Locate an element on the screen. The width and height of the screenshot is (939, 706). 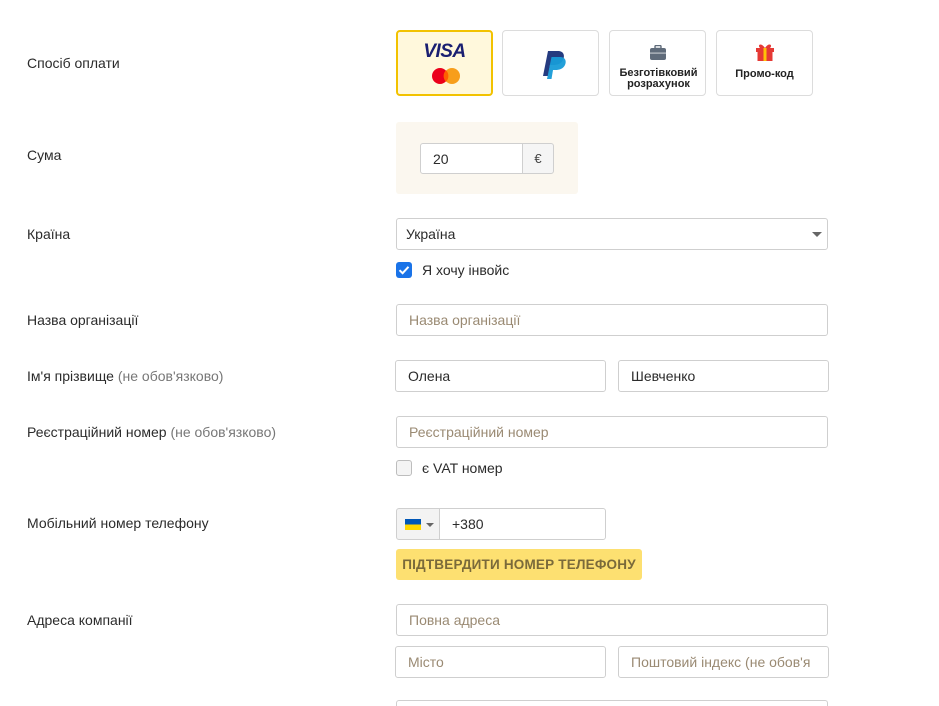
payment-bank-option: Безготівковий розрахунок is located at coordinates (657, 63).